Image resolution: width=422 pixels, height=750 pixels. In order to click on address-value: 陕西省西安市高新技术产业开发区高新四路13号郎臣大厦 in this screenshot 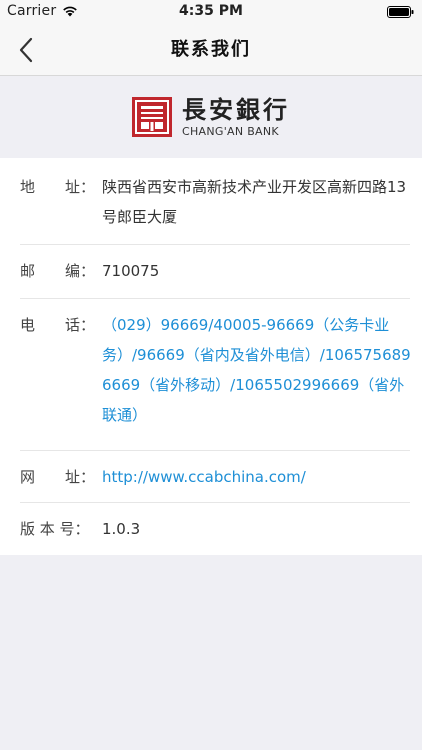, I will do `click(254, 202)`.